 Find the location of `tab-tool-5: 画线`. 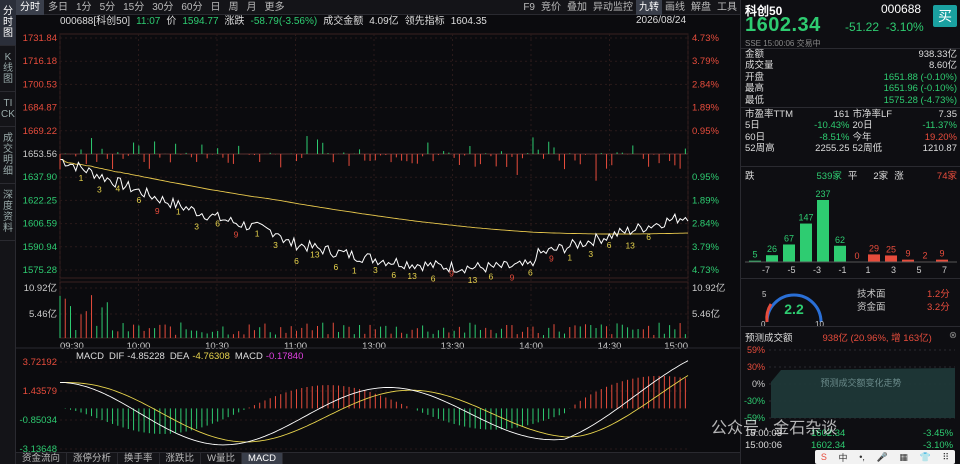

tab-tool-5: 画线 is located at coordinates (675, 7).